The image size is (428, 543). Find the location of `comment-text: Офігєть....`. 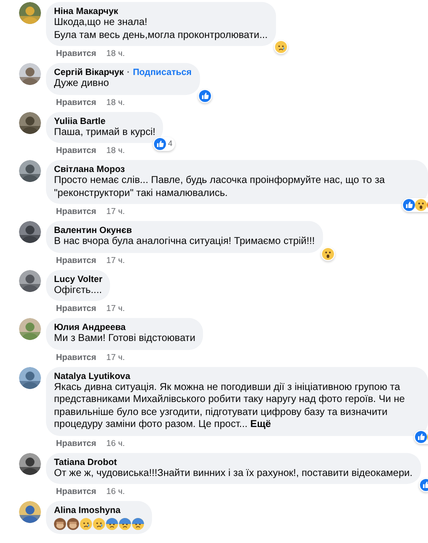

comment-text: Офігєть.... is located at coordinates (78, 290).